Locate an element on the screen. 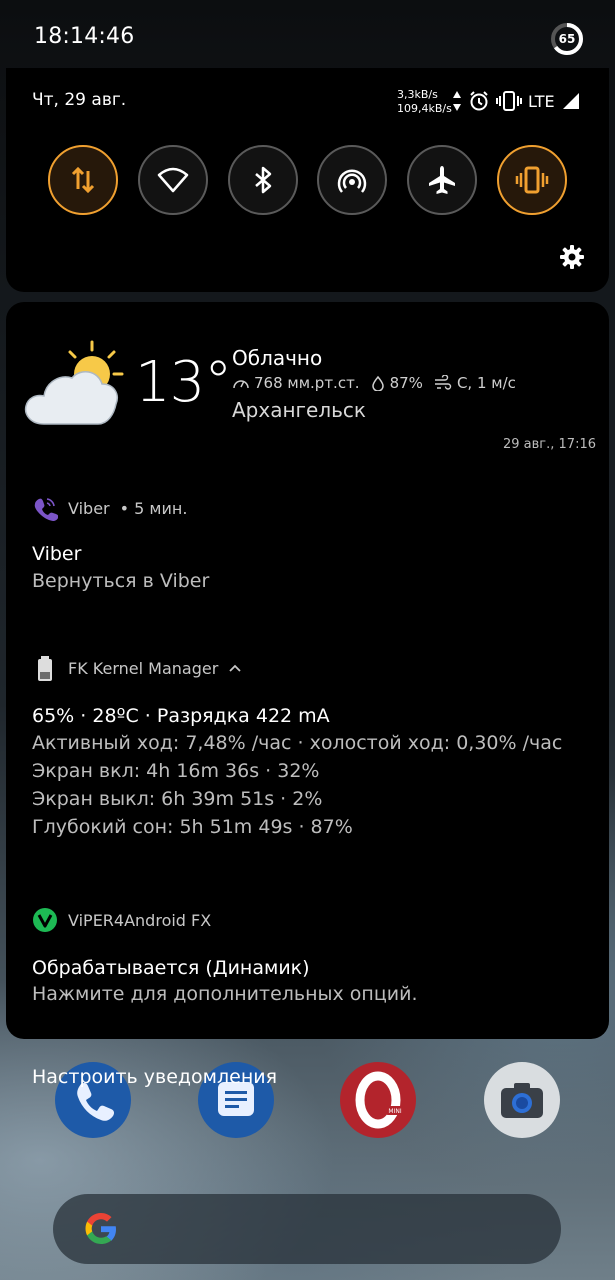  weather-city: Архангельск is located at coordinates (299, 410).